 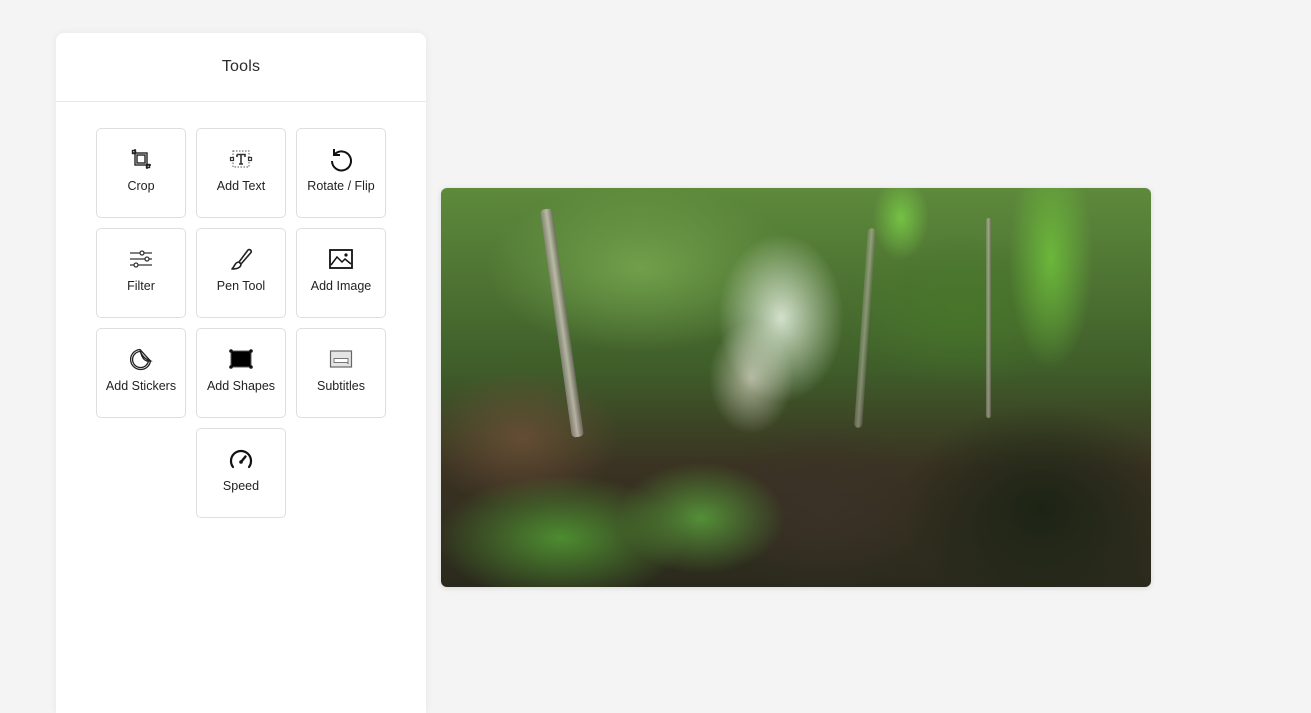 What do you see at coordinates (241, 159) in the screenshot?
I see `text-box-icon` at bounding box center [241, 159].